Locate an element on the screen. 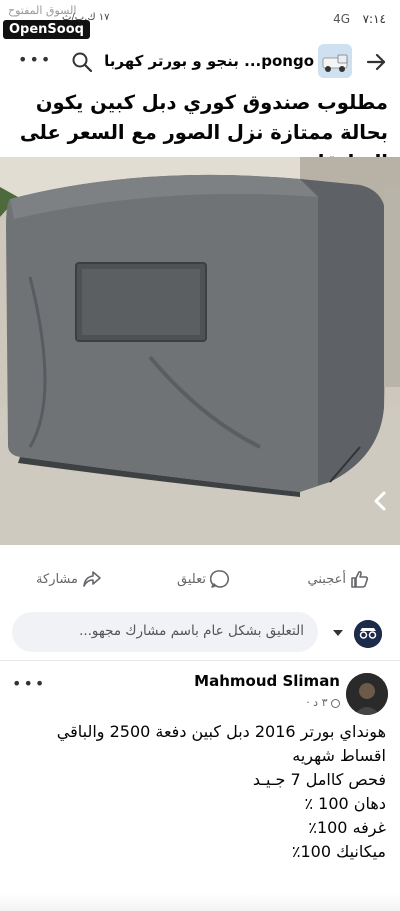 Image resolution: width=400 pixels, height=911 pixels. post-actions: أعجبني تعليق مشاركة is located at coordinates (200, 580).